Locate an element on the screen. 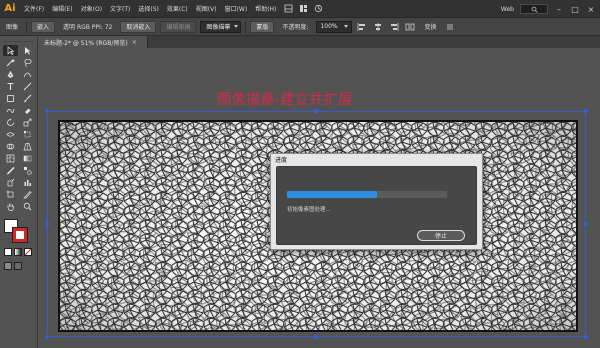  dialog-title: 进度 is located at coordinates (376, 159).